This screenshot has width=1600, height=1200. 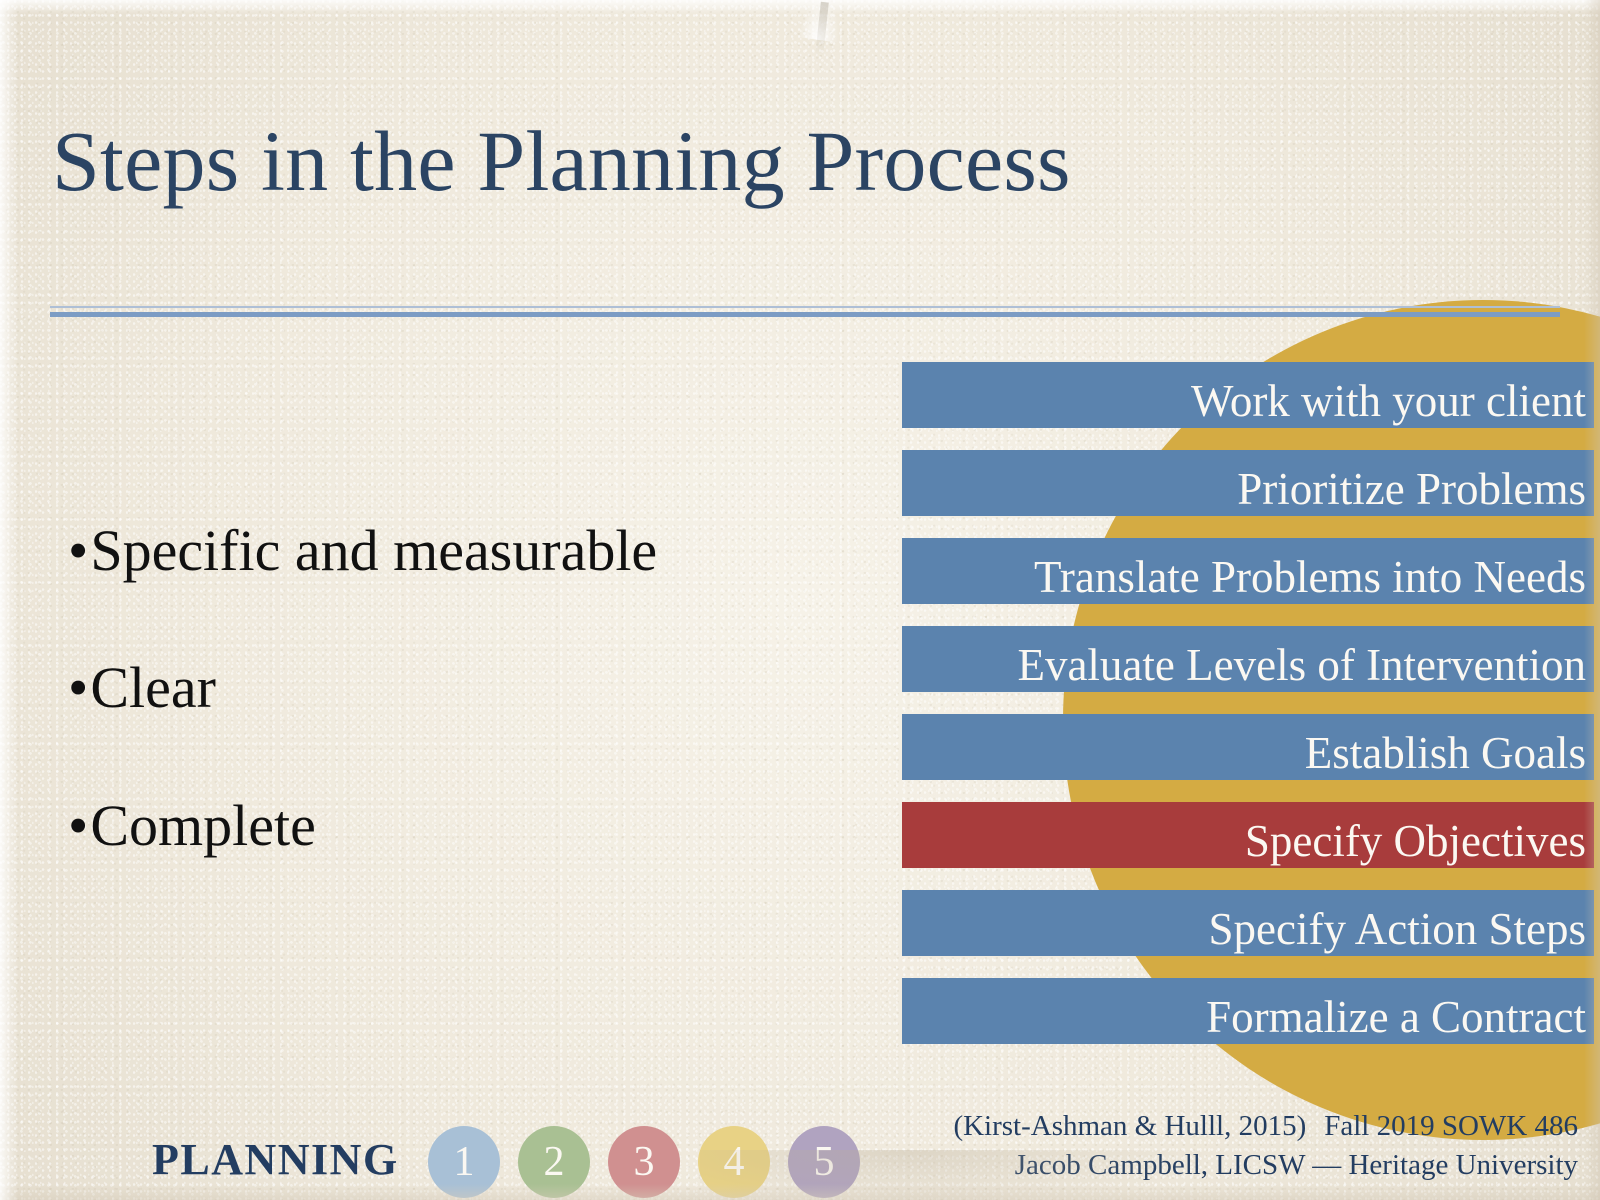 I want to click on divider-line-thick, so click(x=805, y=314).